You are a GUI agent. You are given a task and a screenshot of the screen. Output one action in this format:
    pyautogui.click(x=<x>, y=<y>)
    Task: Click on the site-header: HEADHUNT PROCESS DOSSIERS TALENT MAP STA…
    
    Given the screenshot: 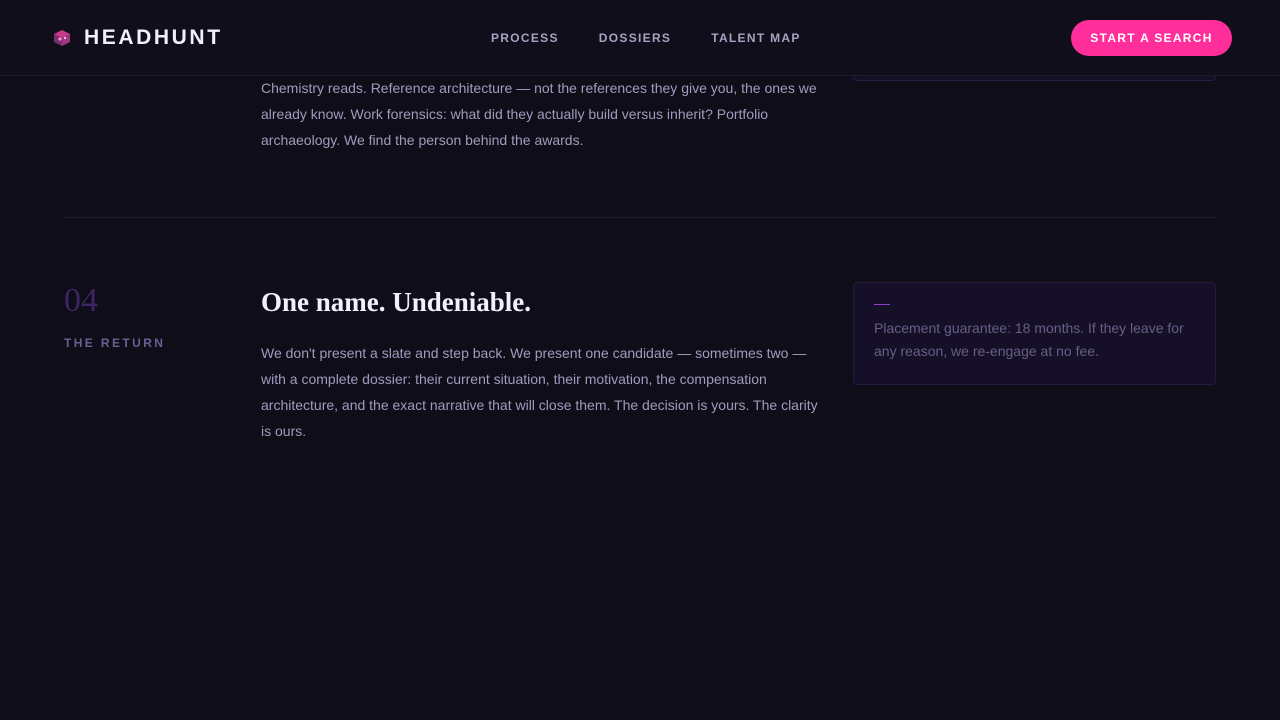 What is the action you would take?
    pyautogui.click(x=640, y=38)
    